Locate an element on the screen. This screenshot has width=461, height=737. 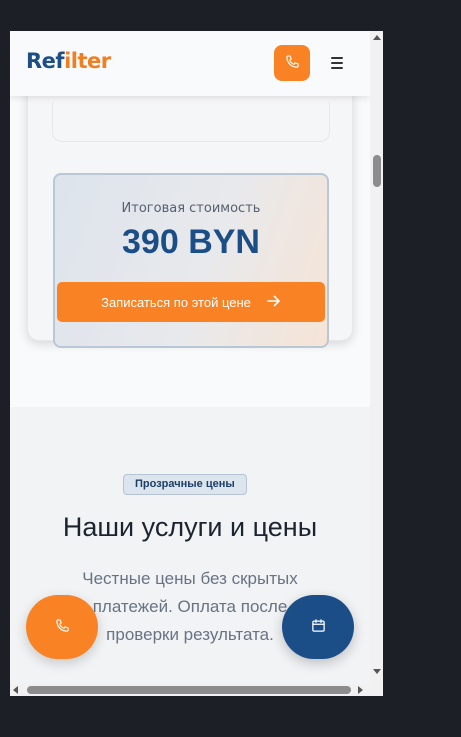
header-call-button is located at coordinates (292, 63).